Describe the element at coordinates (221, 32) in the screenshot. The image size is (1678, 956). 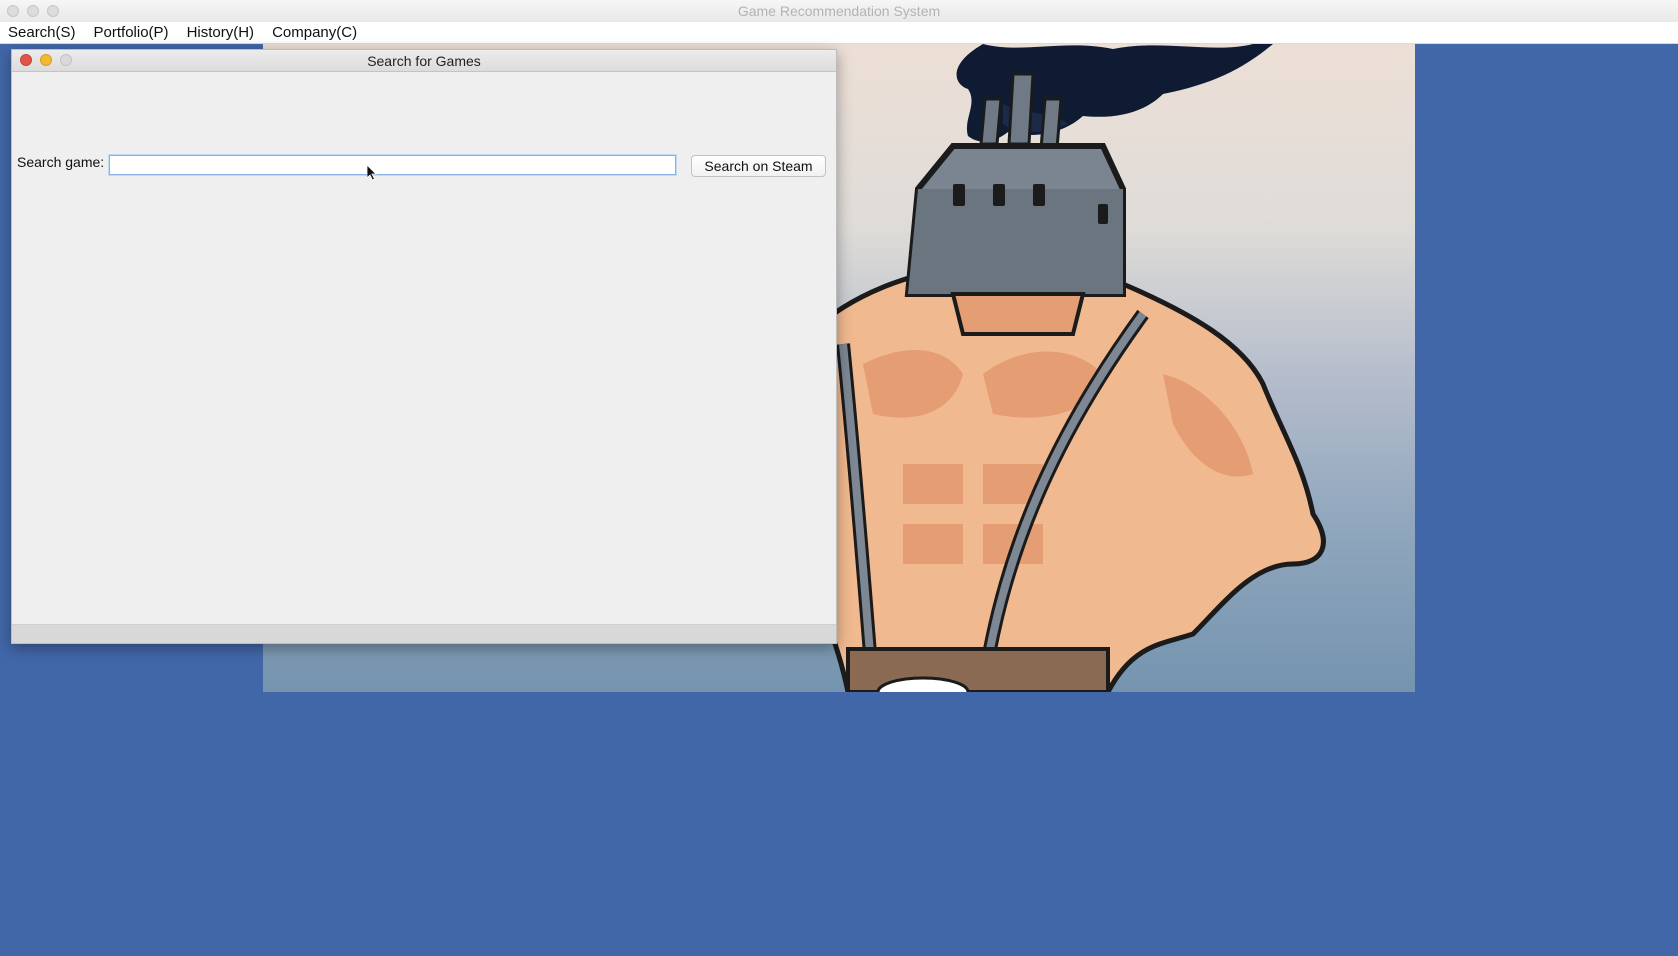
I see `menu-history: History(H)` at that location.